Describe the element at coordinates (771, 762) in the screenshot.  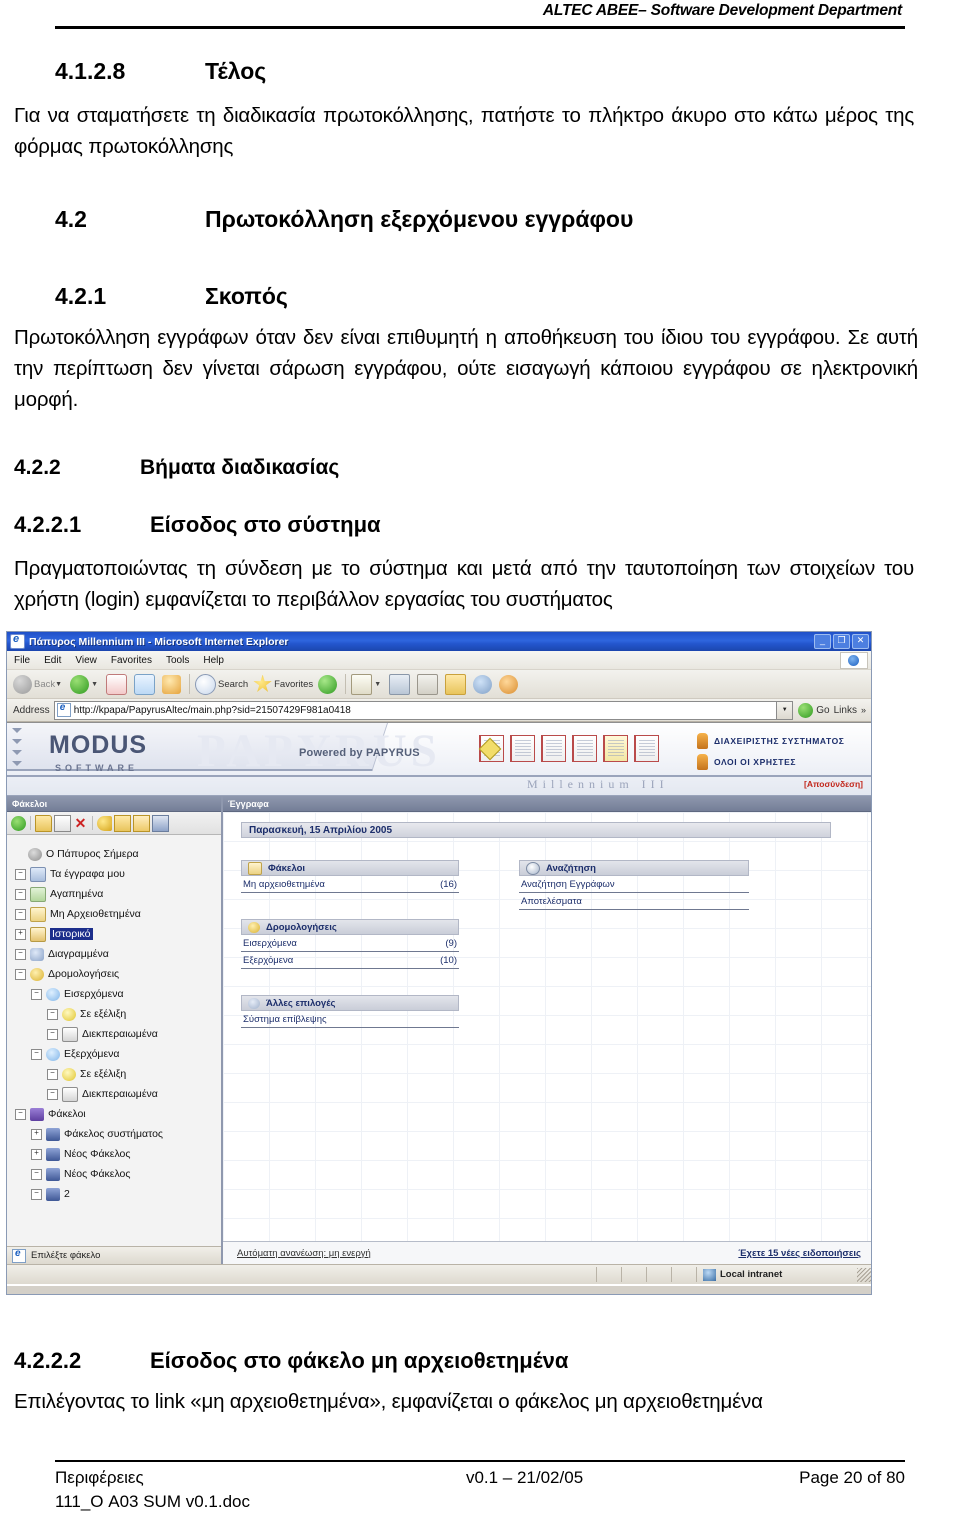
I see `all-users-link: ΟΛΟΙ ΟΙ ΧΡΗΣΤΕΣ` at that location.